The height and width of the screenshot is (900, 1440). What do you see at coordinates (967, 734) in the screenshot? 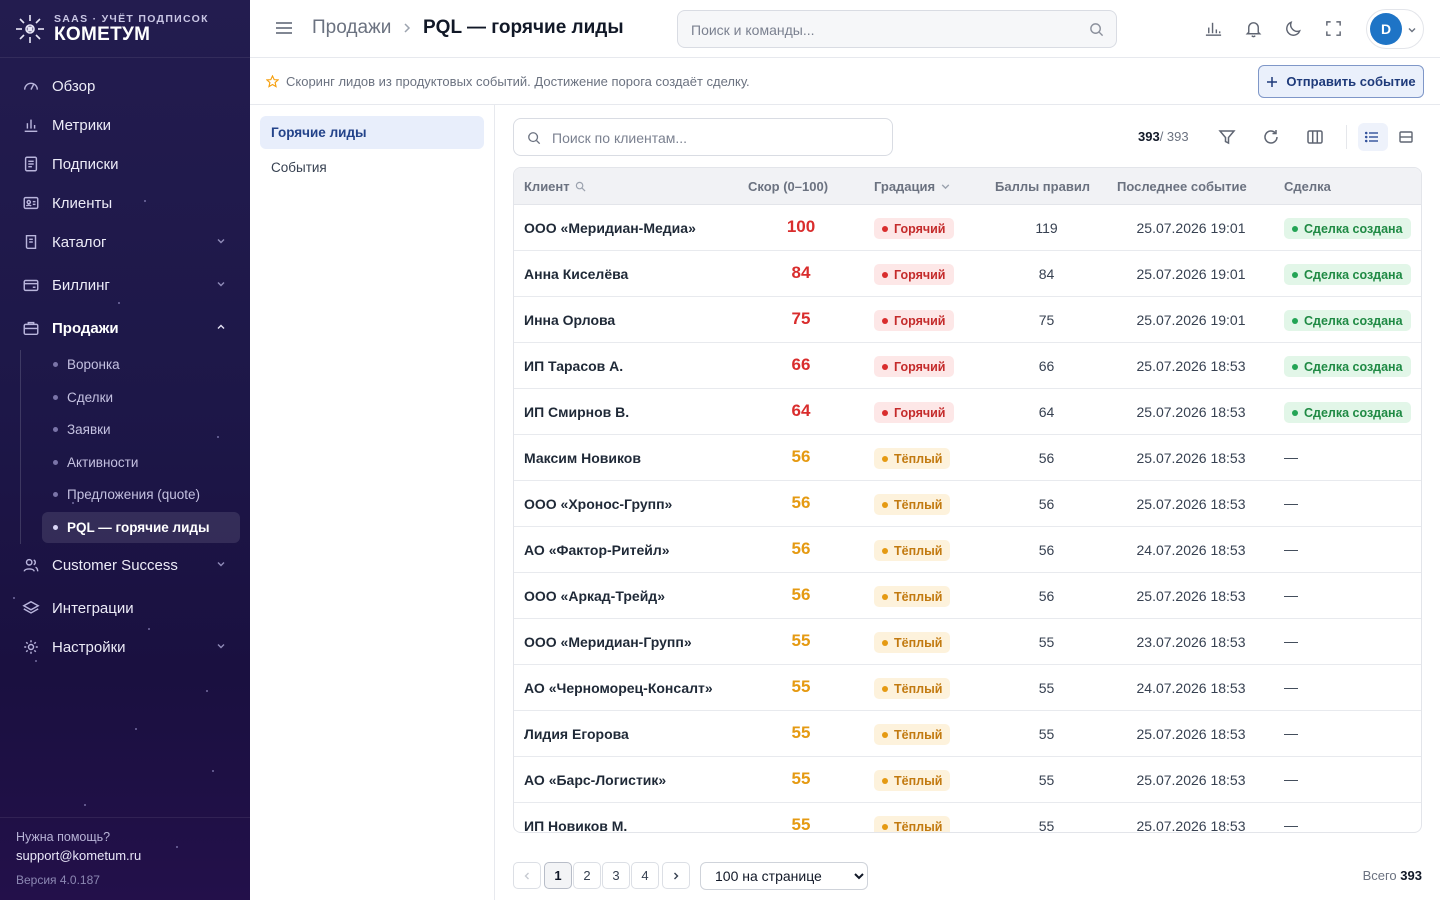
I see `table-row: Лидия Егорова 55 Тёплый 55 25.07.2026 18:53 —` at bounding box center [967, 734].